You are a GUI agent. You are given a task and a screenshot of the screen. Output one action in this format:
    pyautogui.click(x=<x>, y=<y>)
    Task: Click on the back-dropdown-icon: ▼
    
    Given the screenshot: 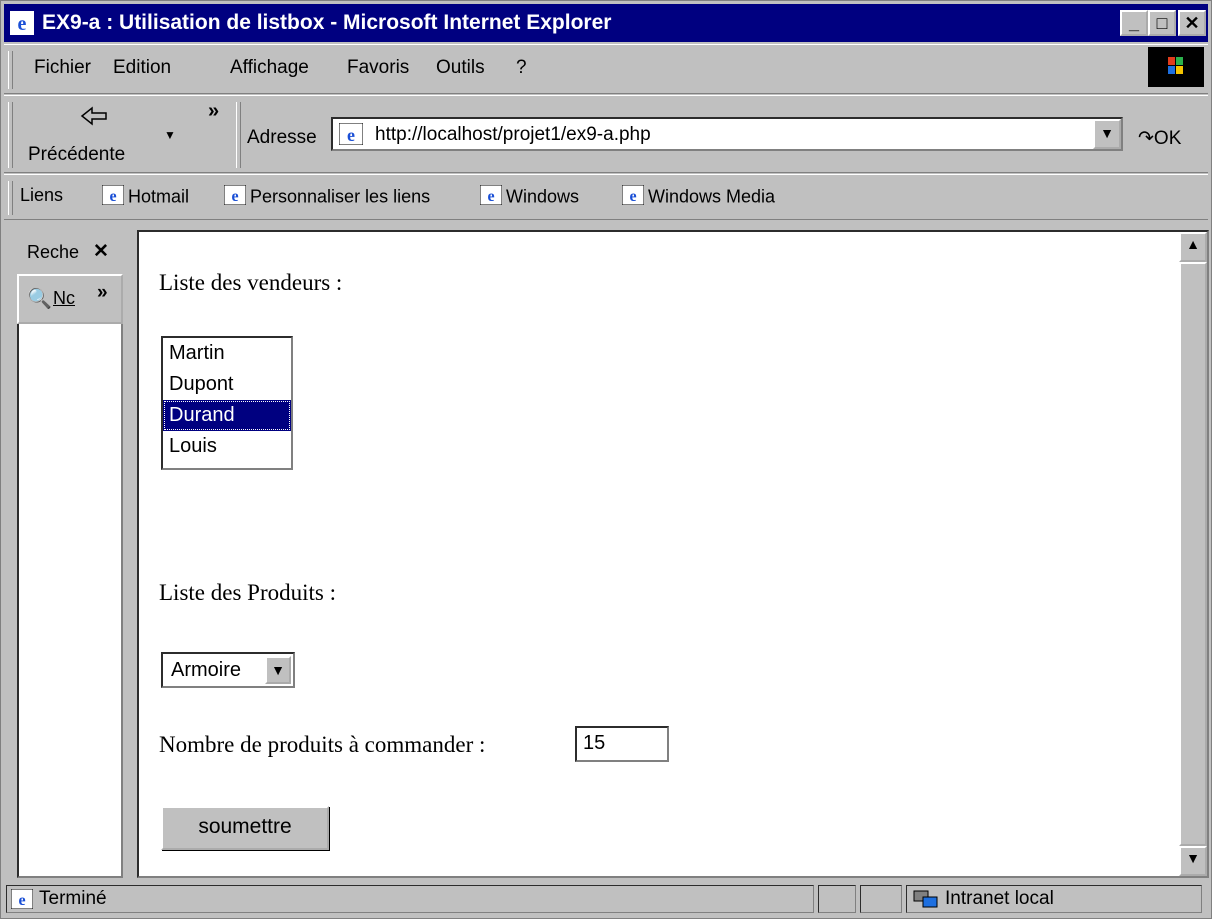 What is the action you would take?
    pyautogui.click(x=170, y=135)
    